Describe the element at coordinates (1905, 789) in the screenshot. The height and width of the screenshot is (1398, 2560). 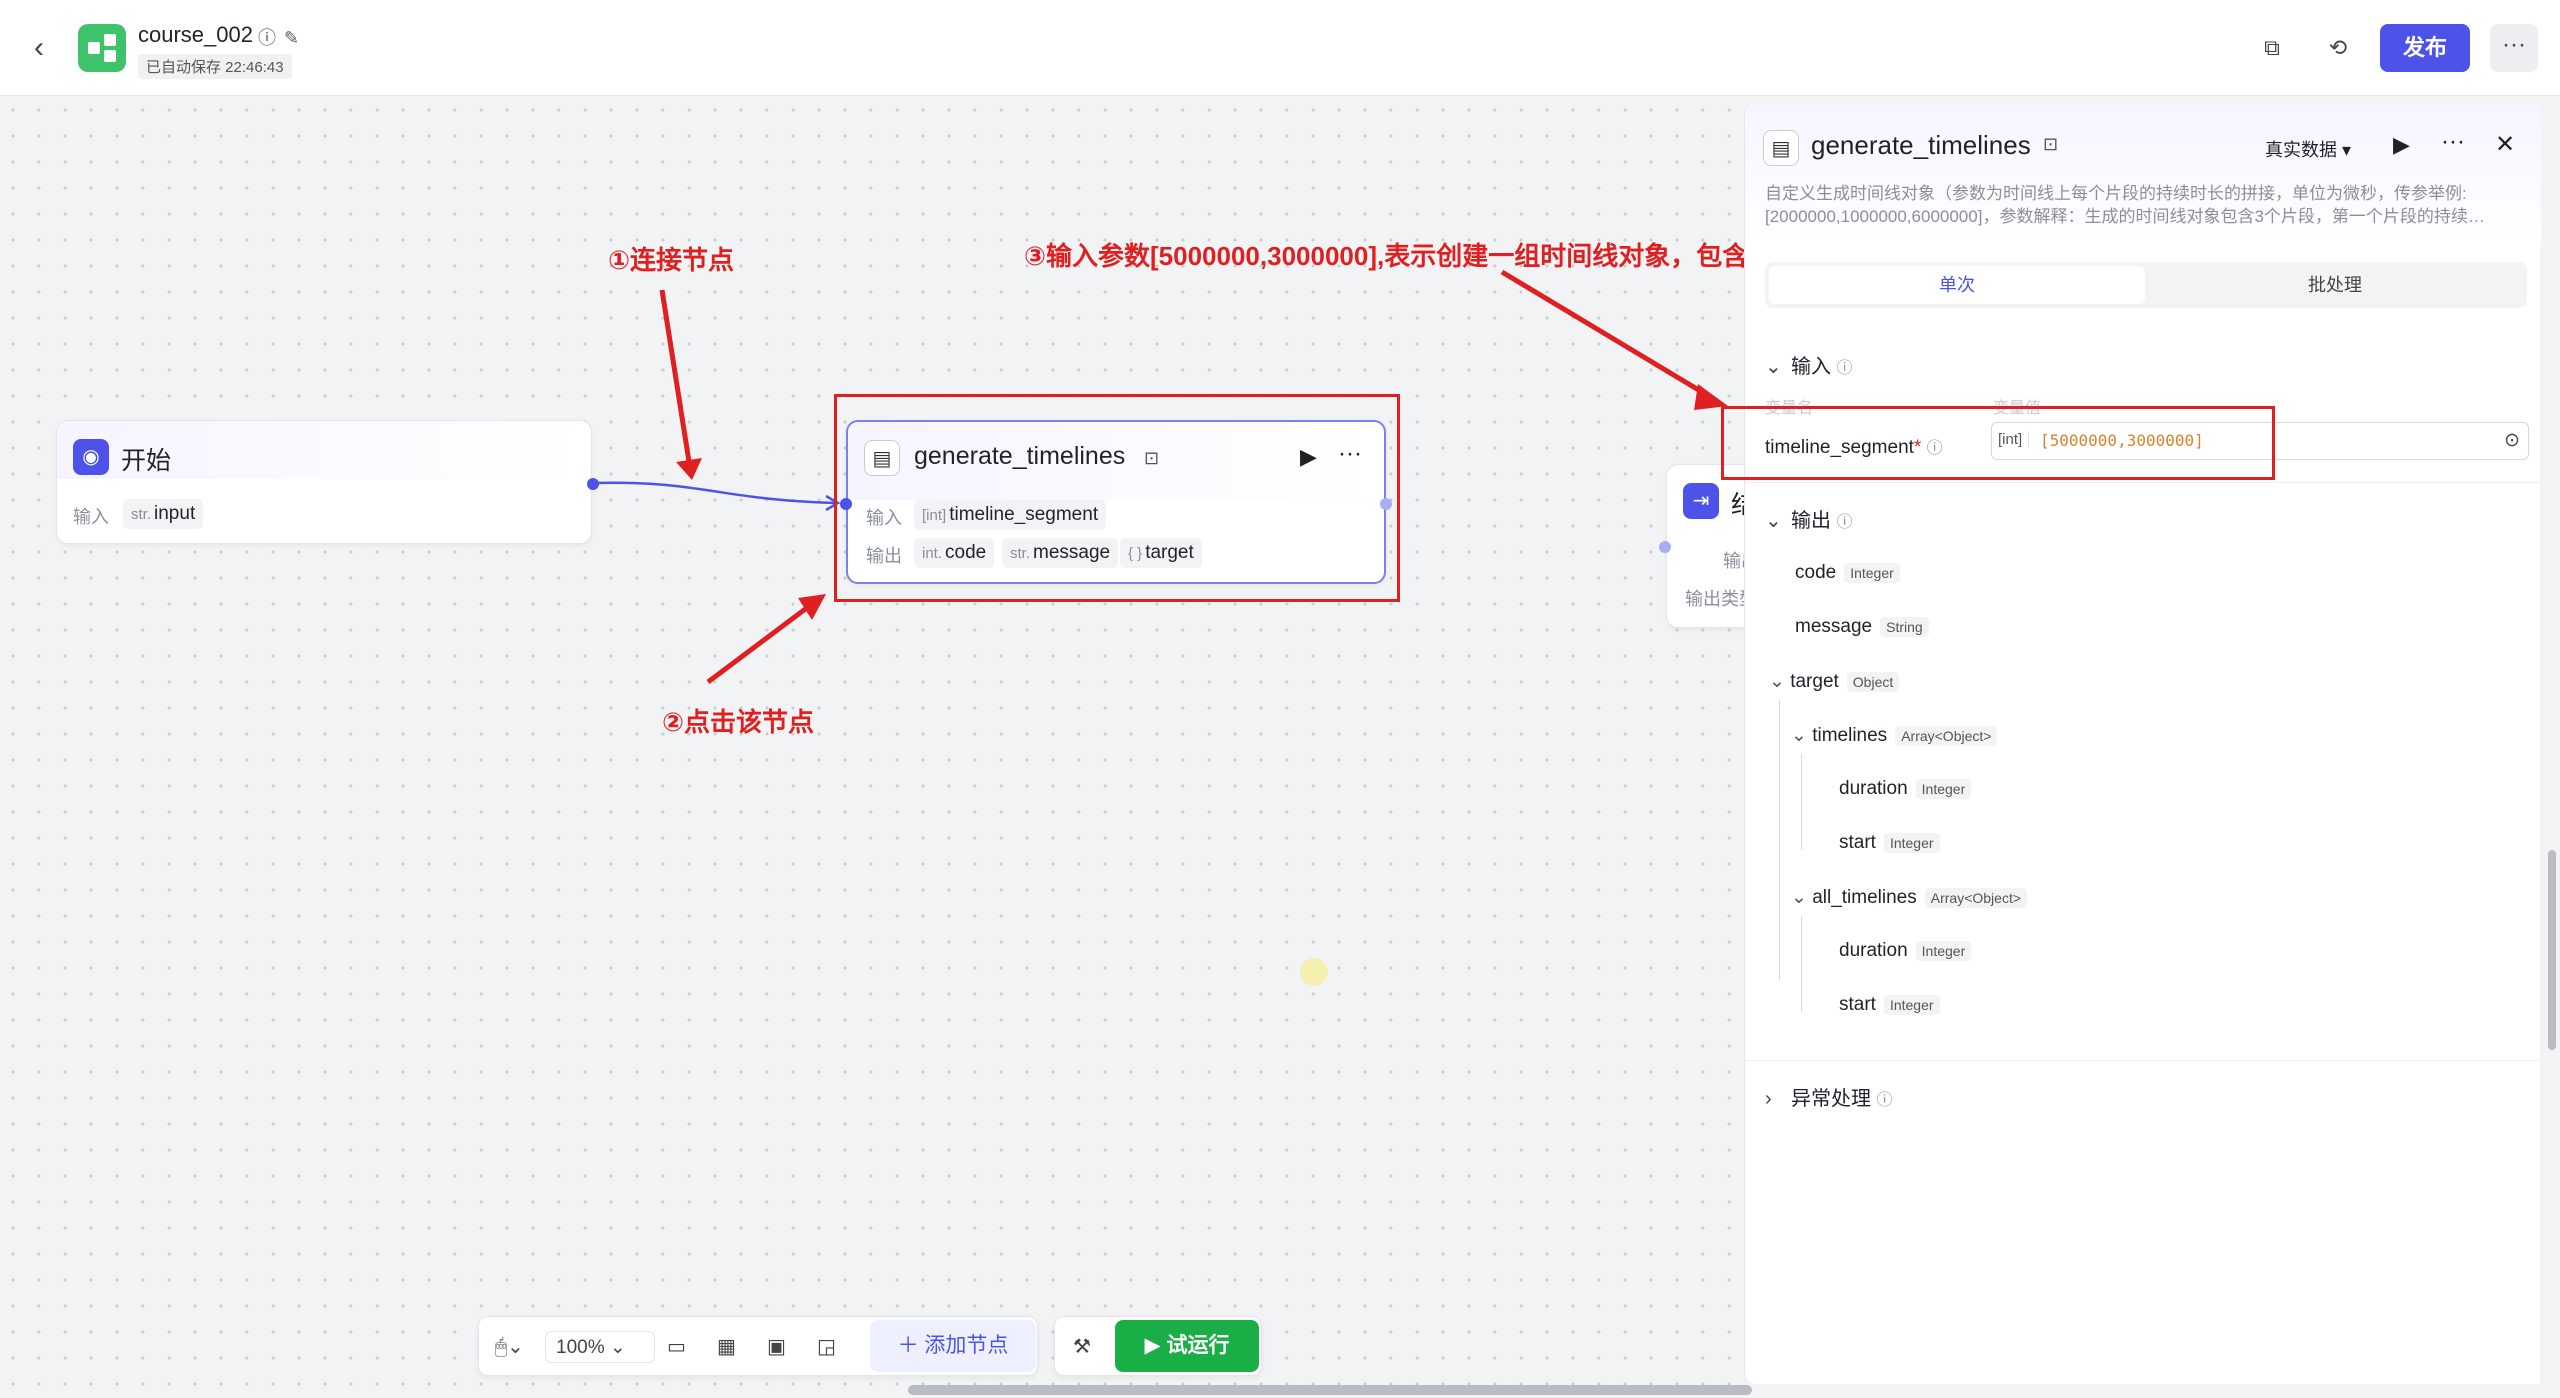
I see `output-timelines-duration: duration Integer` at that location.